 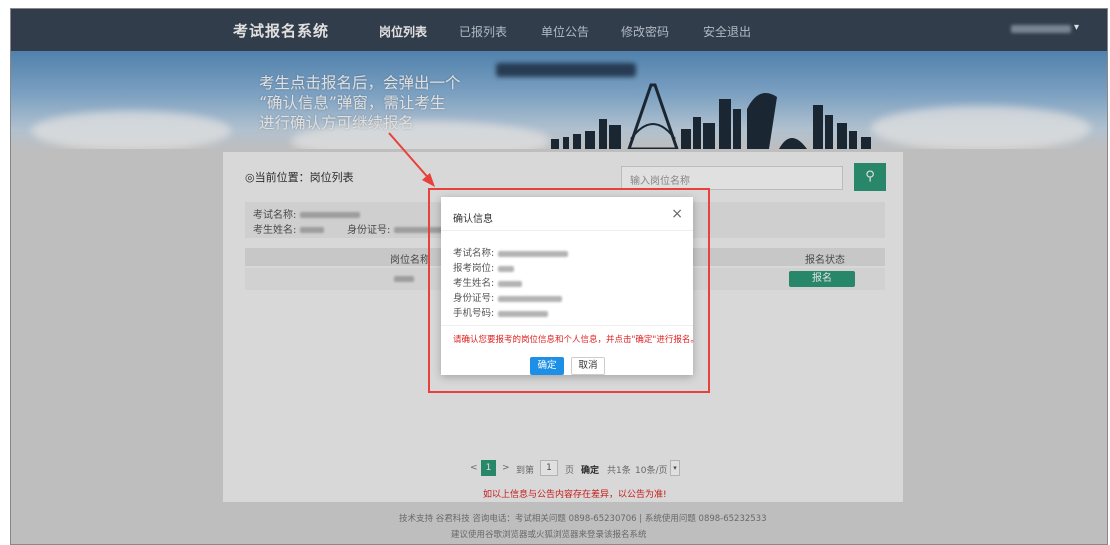 What do you see at coordinates (488, 282) in the screenshot?
I see `dialog-field-name: 考生姓名:` at bounding box center [488, 282].